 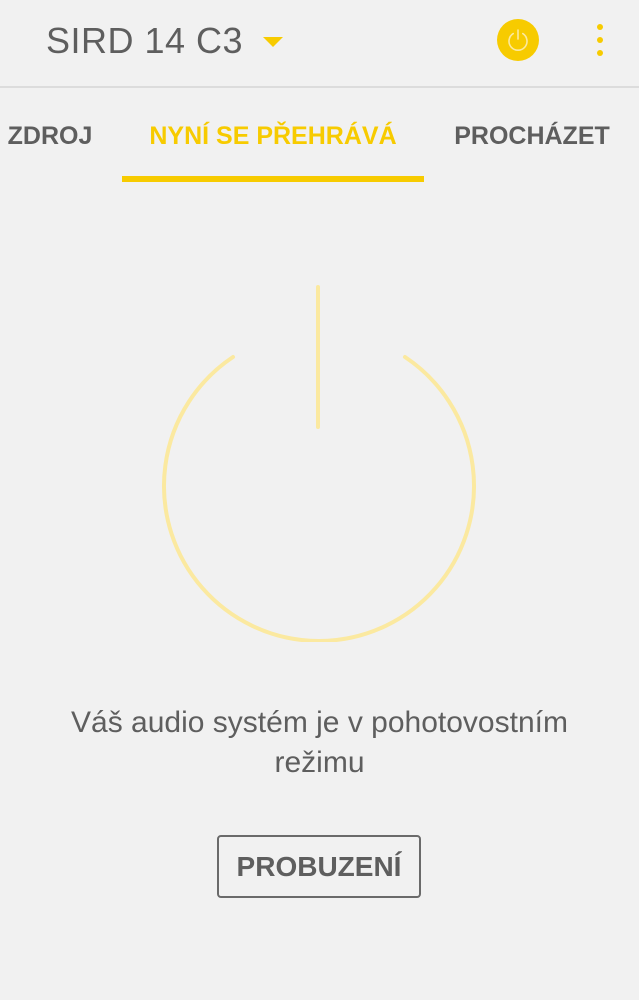 I want to click on standby-message-line1: Váš audio systém je v pohotovostním, so click(x=319, y=722).